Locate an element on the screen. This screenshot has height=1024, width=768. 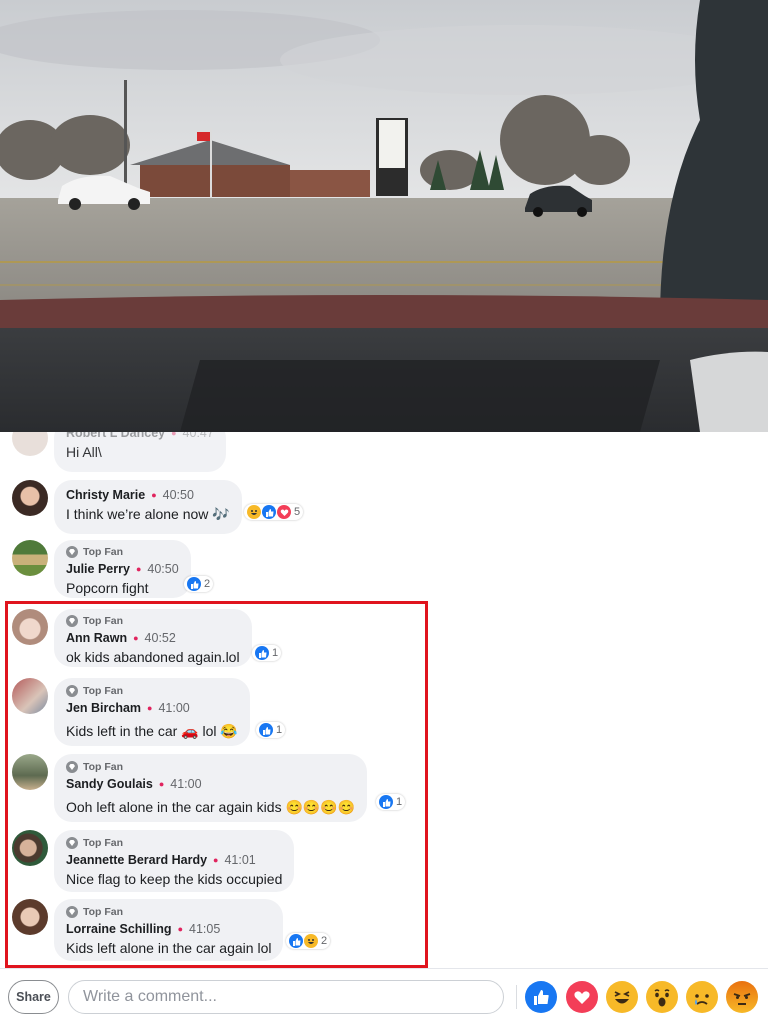
comment-time: 41:01 is located at coordinates (240, 860).